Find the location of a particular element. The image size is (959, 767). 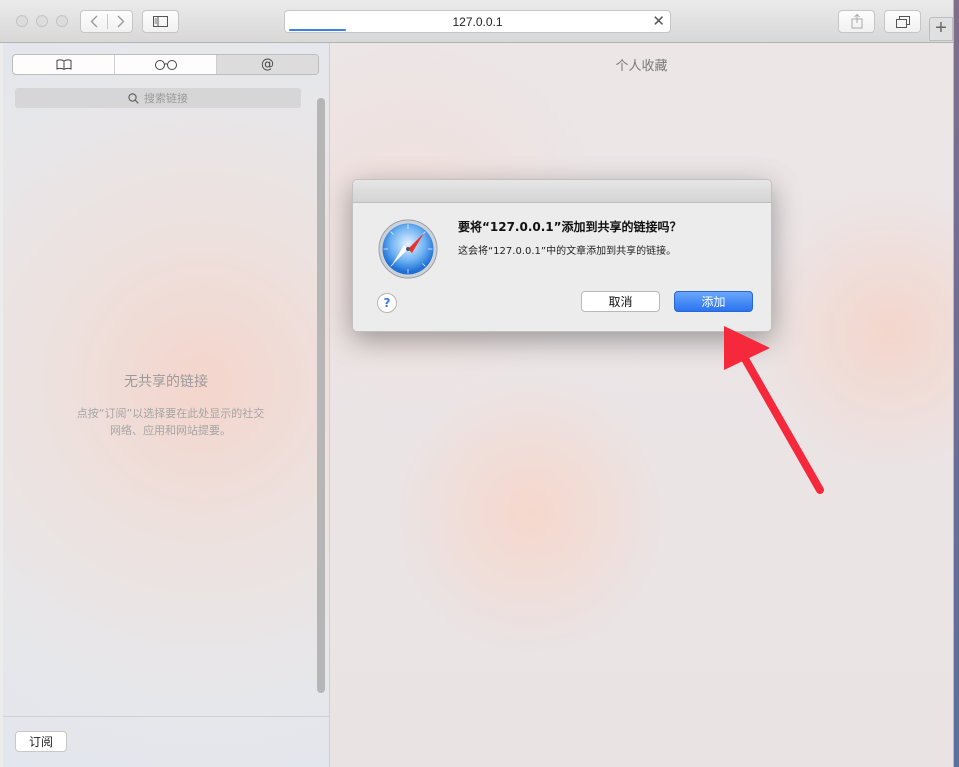

glasses-icon is located at coordinates (165, 65).